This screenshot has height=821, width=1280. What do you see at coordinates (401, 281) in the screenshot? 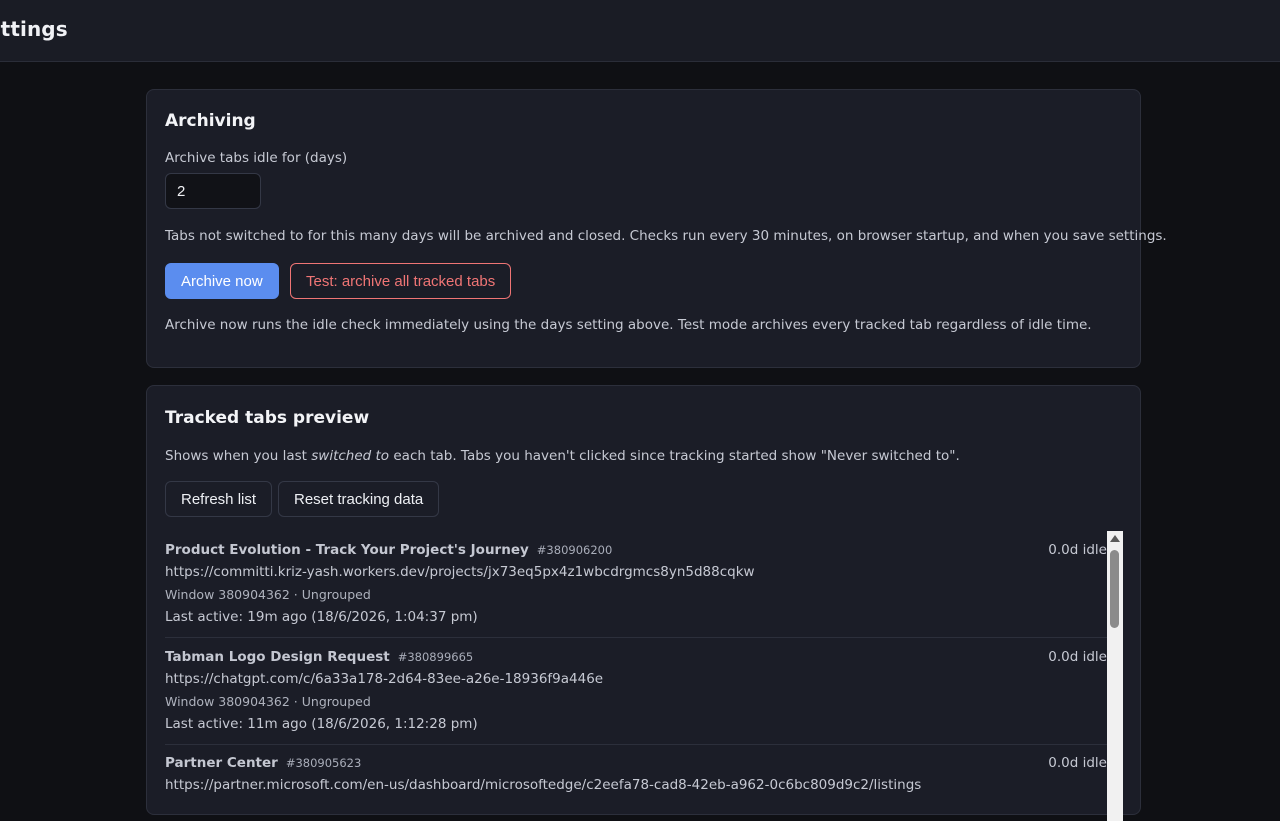
I see `test-archive-button: Test: archive all tracked tabs` at bounding box center [401, 281].